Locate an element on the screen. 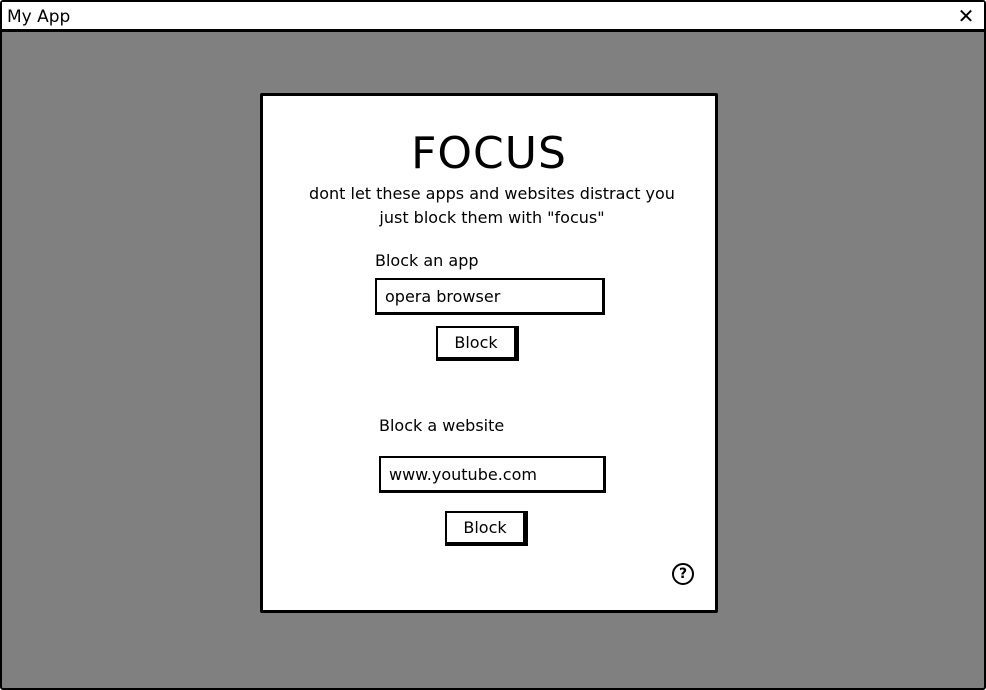 This screenshot has width=986, height=690. window-title: My App is located at coordinates (39, 17).